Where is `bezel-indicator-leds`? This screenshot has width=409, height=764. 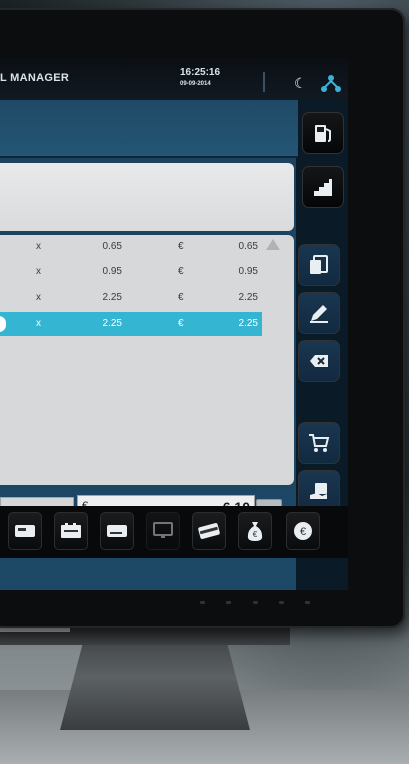
bezel-indicator-leds is located at coordinates (255, 602).